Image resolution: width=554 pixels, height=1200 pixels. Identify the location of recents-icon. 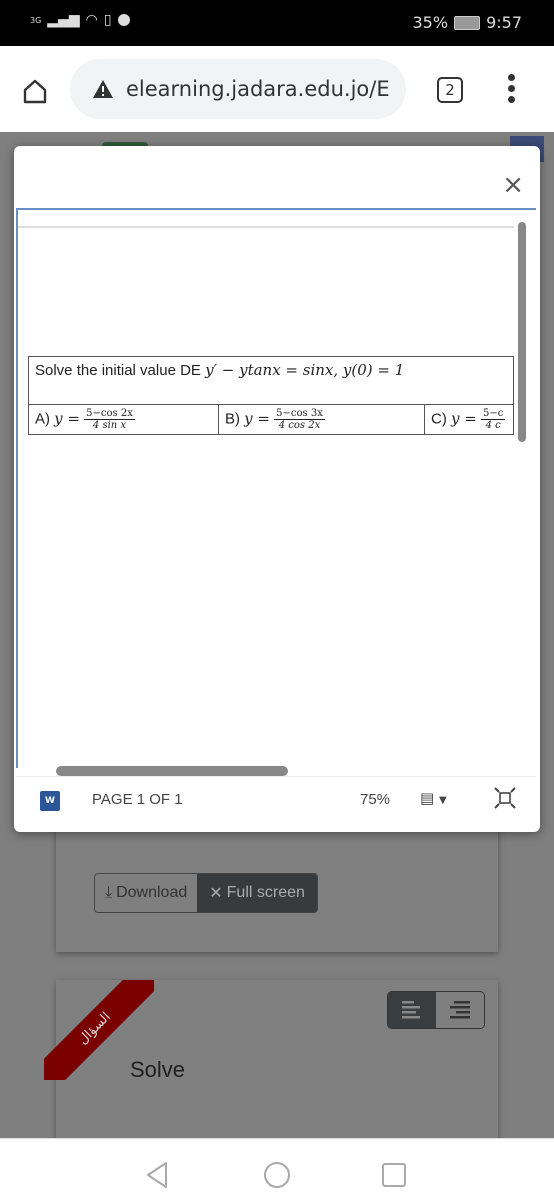
(394, 1175).